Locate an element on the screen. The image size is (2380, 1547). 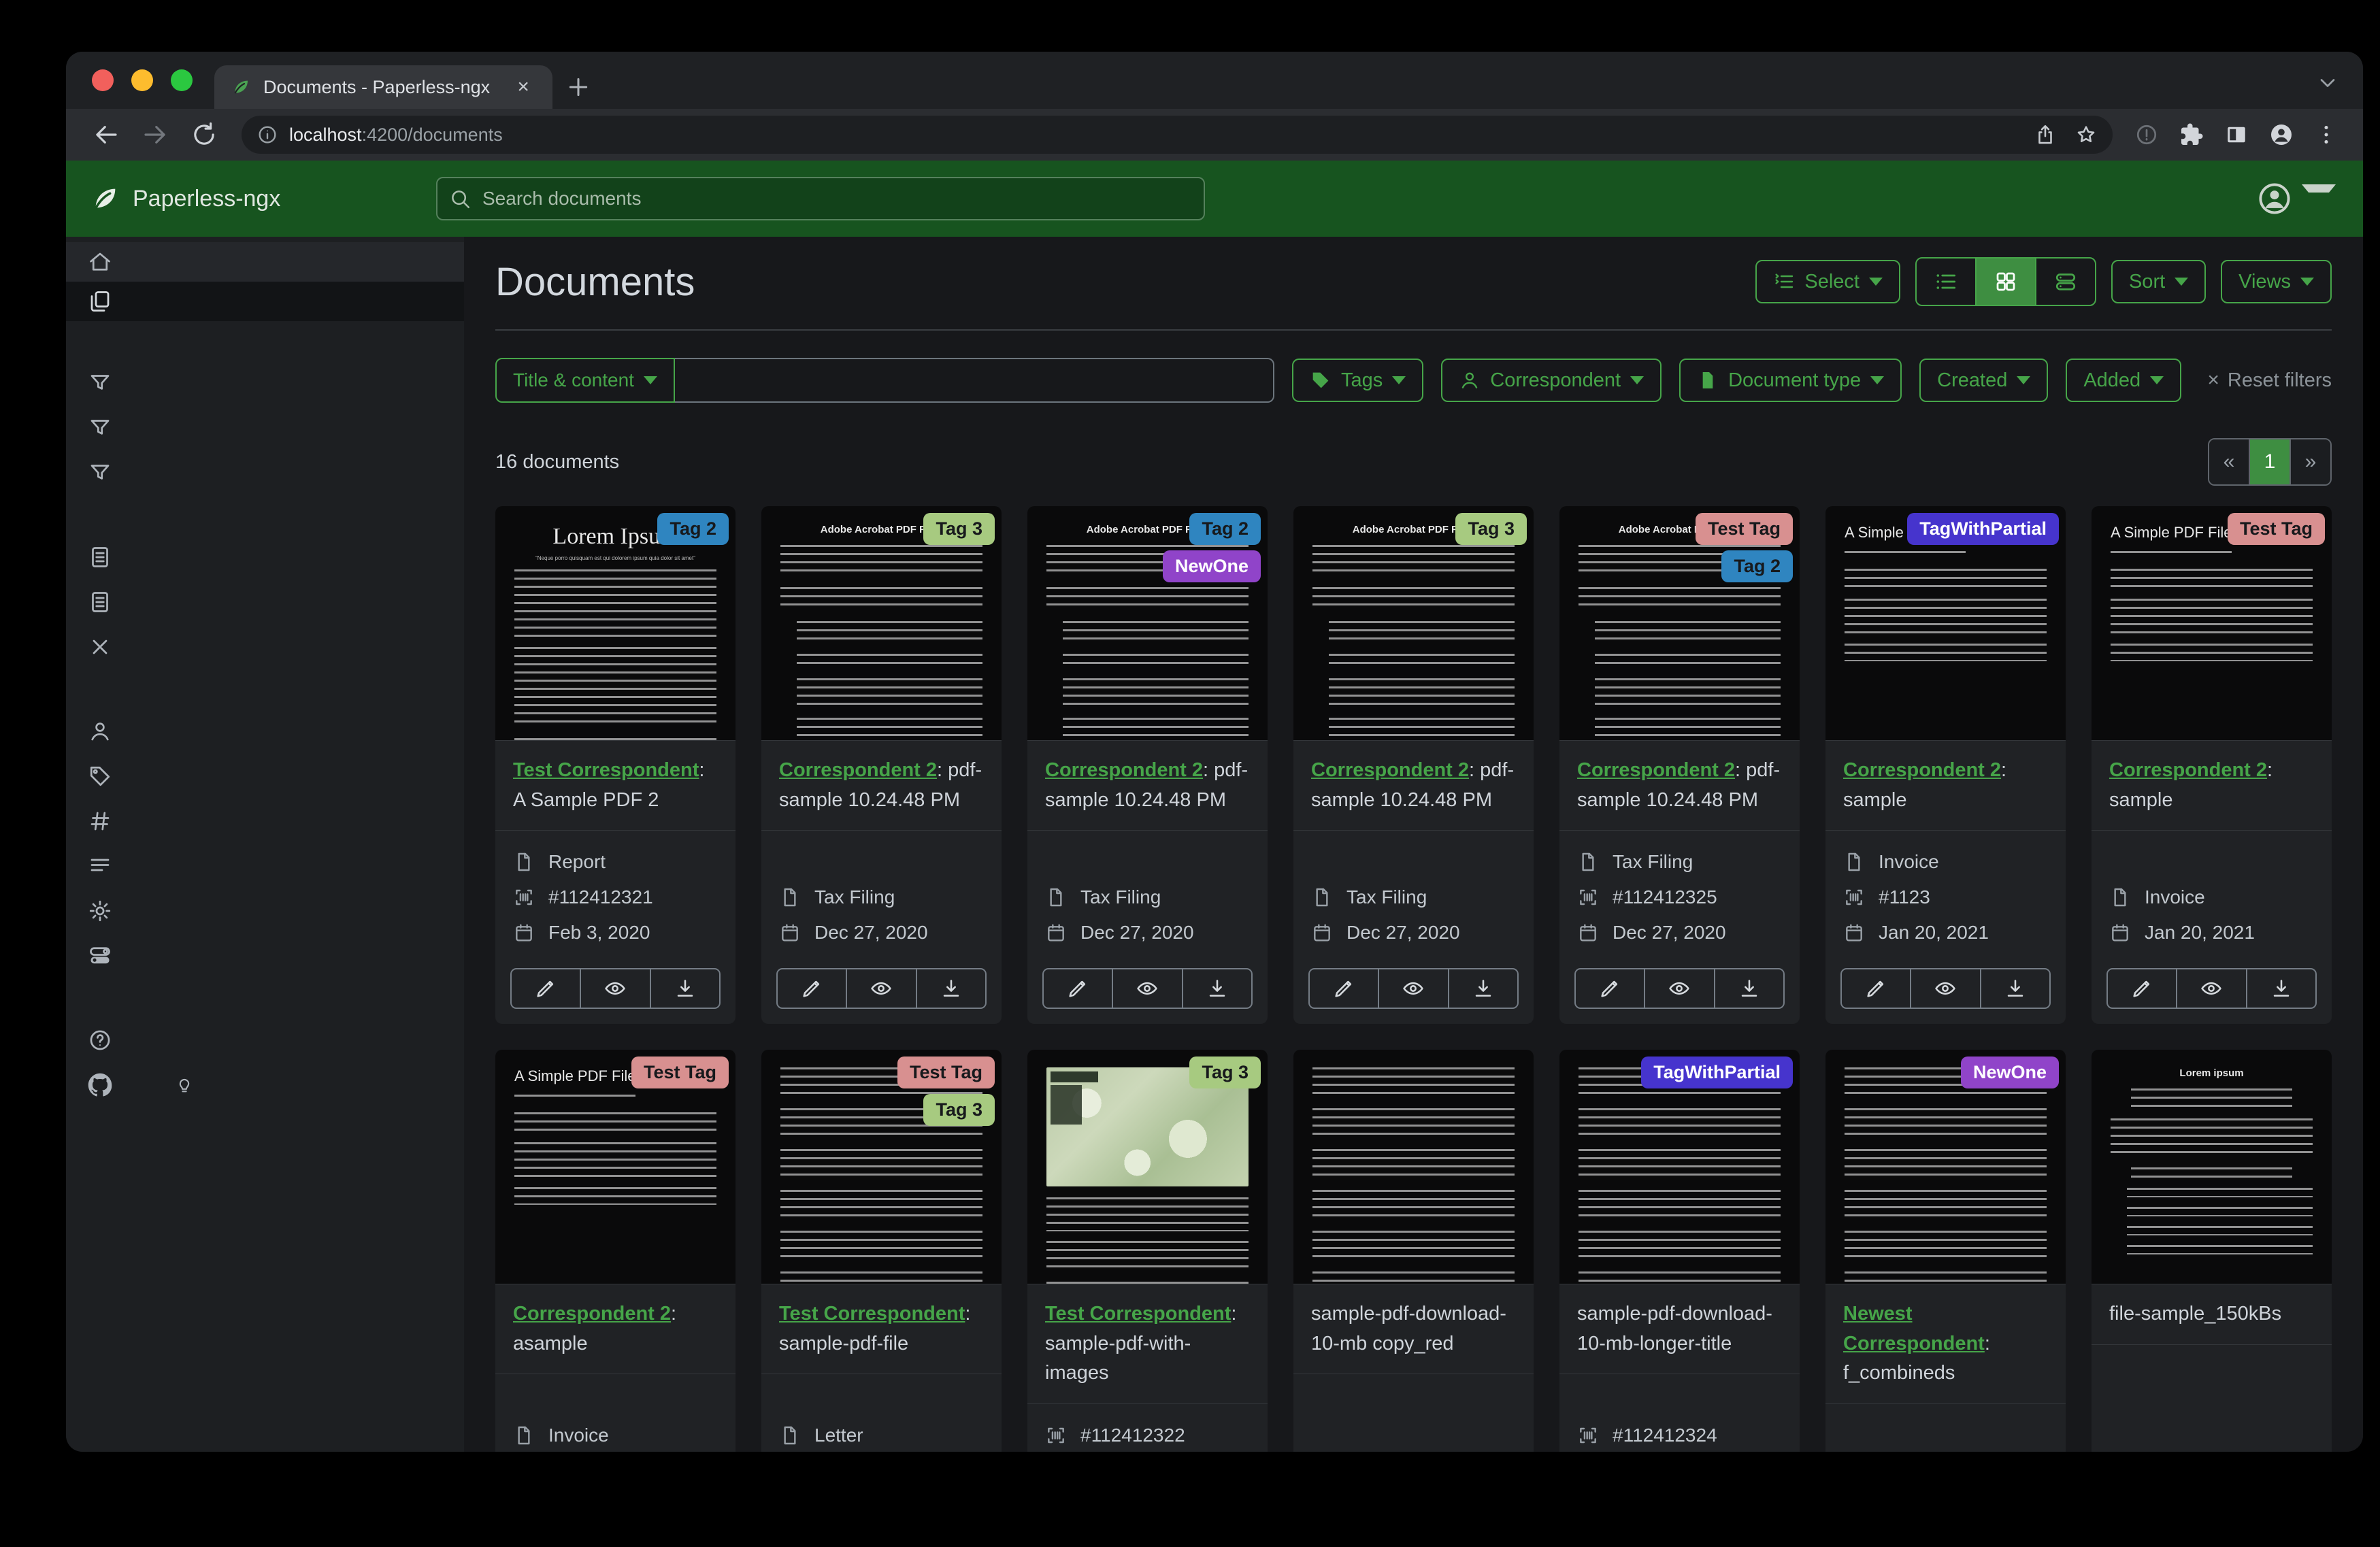
document-title: Test Correspondent: sample-pdf-file is located at coordinates (881, 1329).